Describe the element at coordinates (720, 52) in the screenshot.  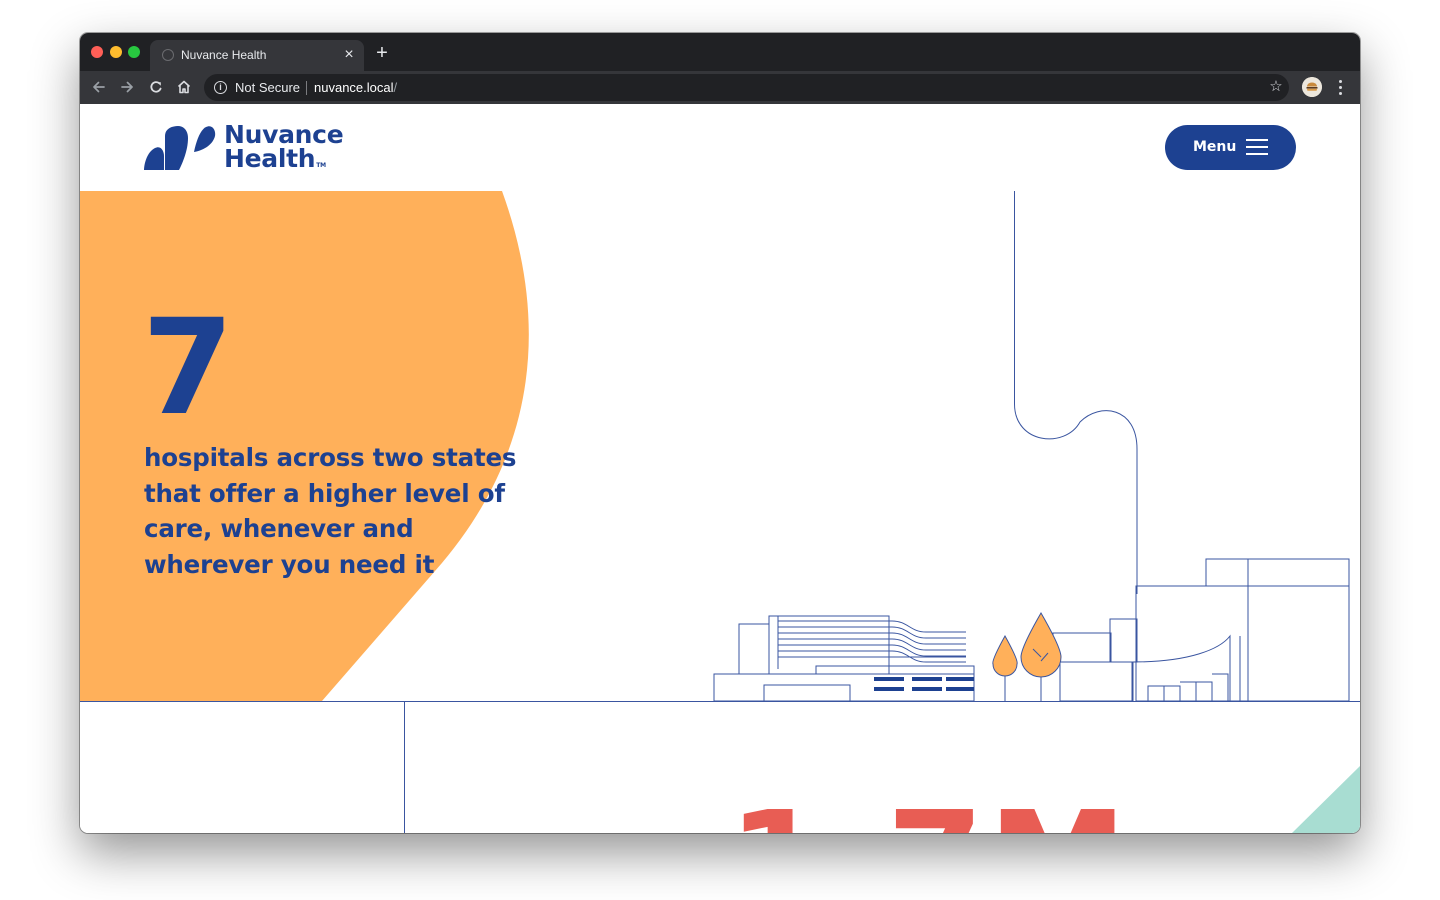
I see `tab-strip: Nuvance Health × +` at that location.